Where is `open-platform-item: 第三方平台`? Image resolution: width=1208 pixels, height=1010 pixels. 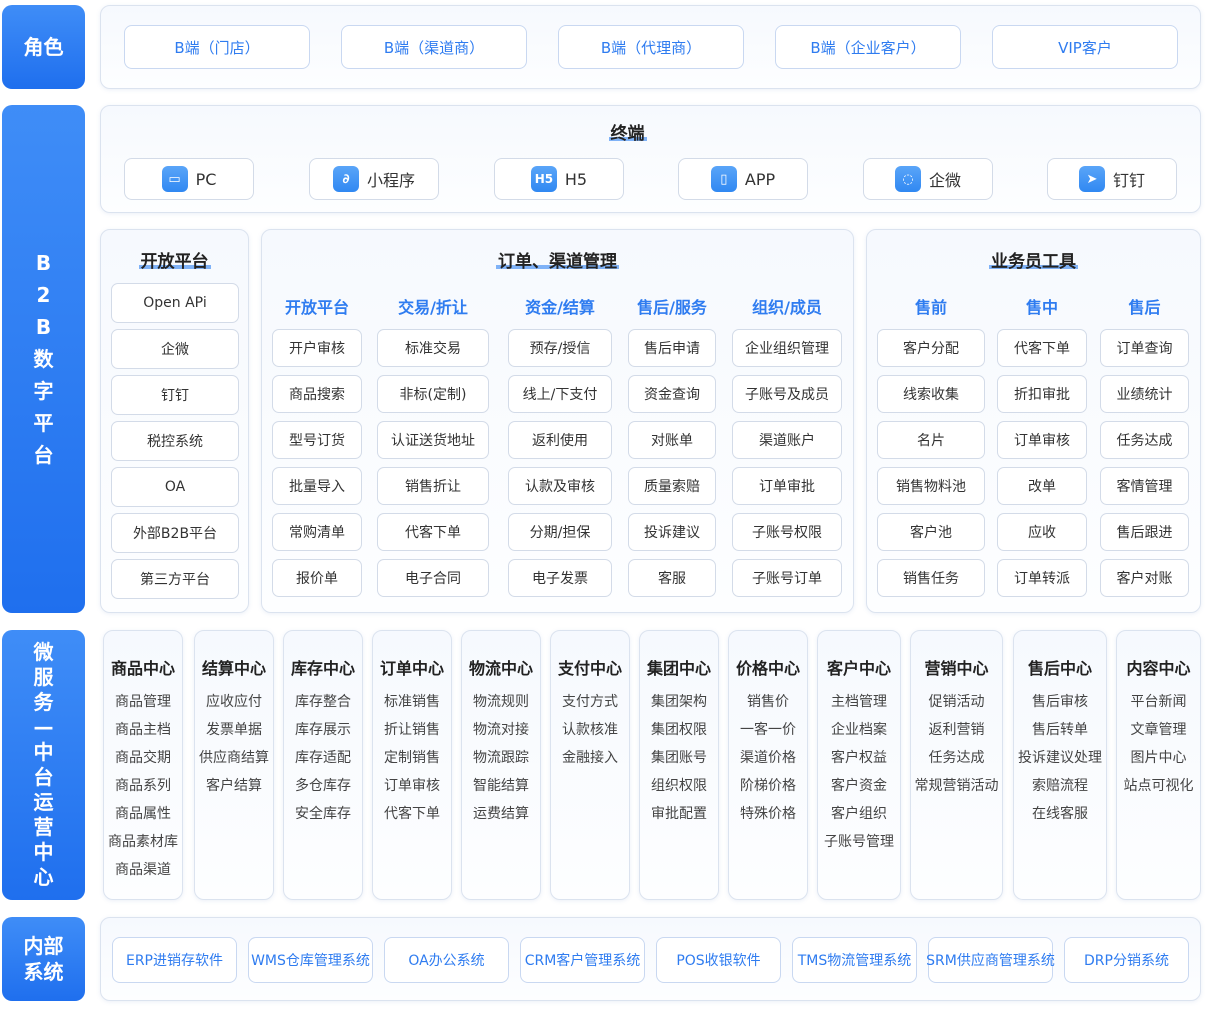
open-platform-item: 第三方平台 is located at coordinates (175, 579).